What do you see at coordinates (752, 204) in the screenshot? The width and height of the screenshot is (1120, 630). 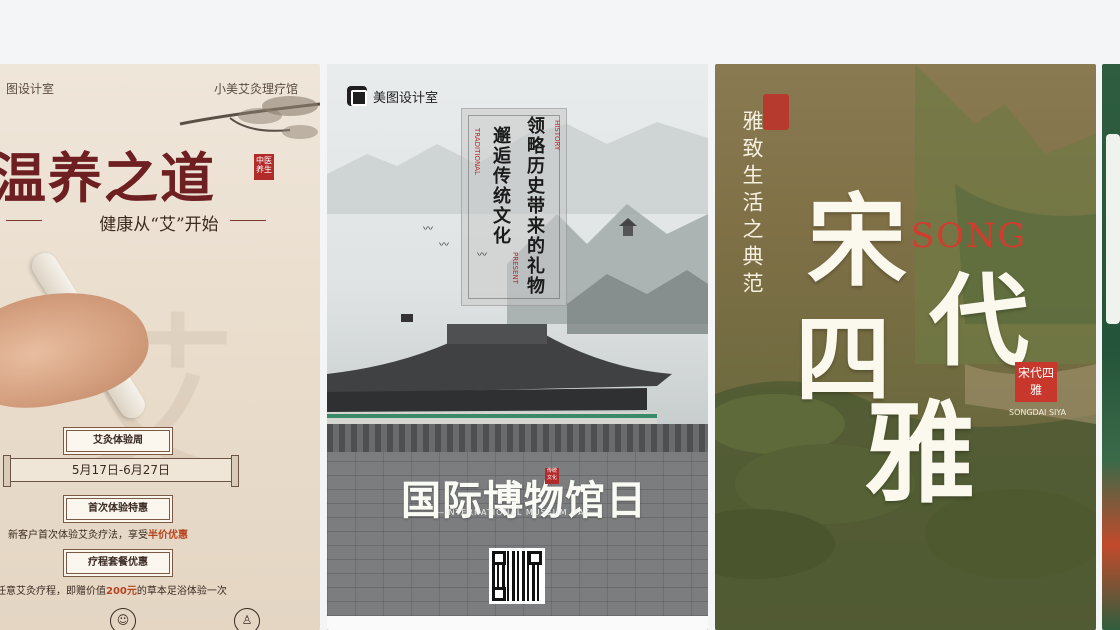 I see `vertical-poem: 雅致生活之典范` at bounding box center [752, 204].